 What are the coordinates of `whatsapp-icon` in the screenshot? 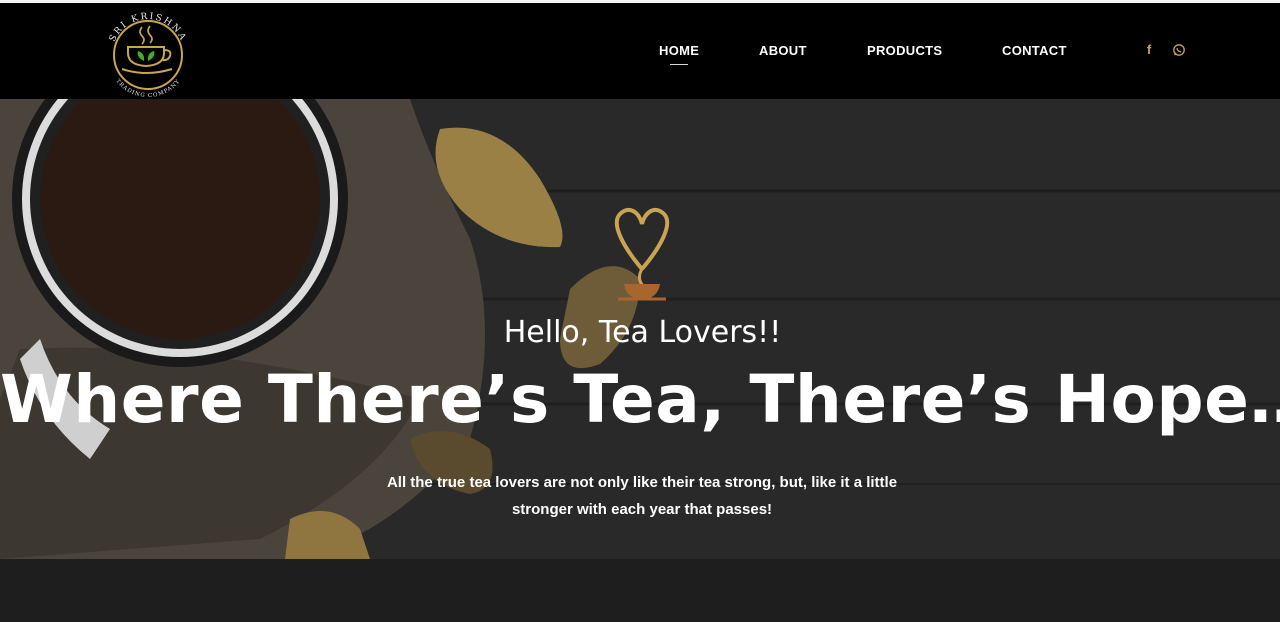 It's located at (1179, 50).